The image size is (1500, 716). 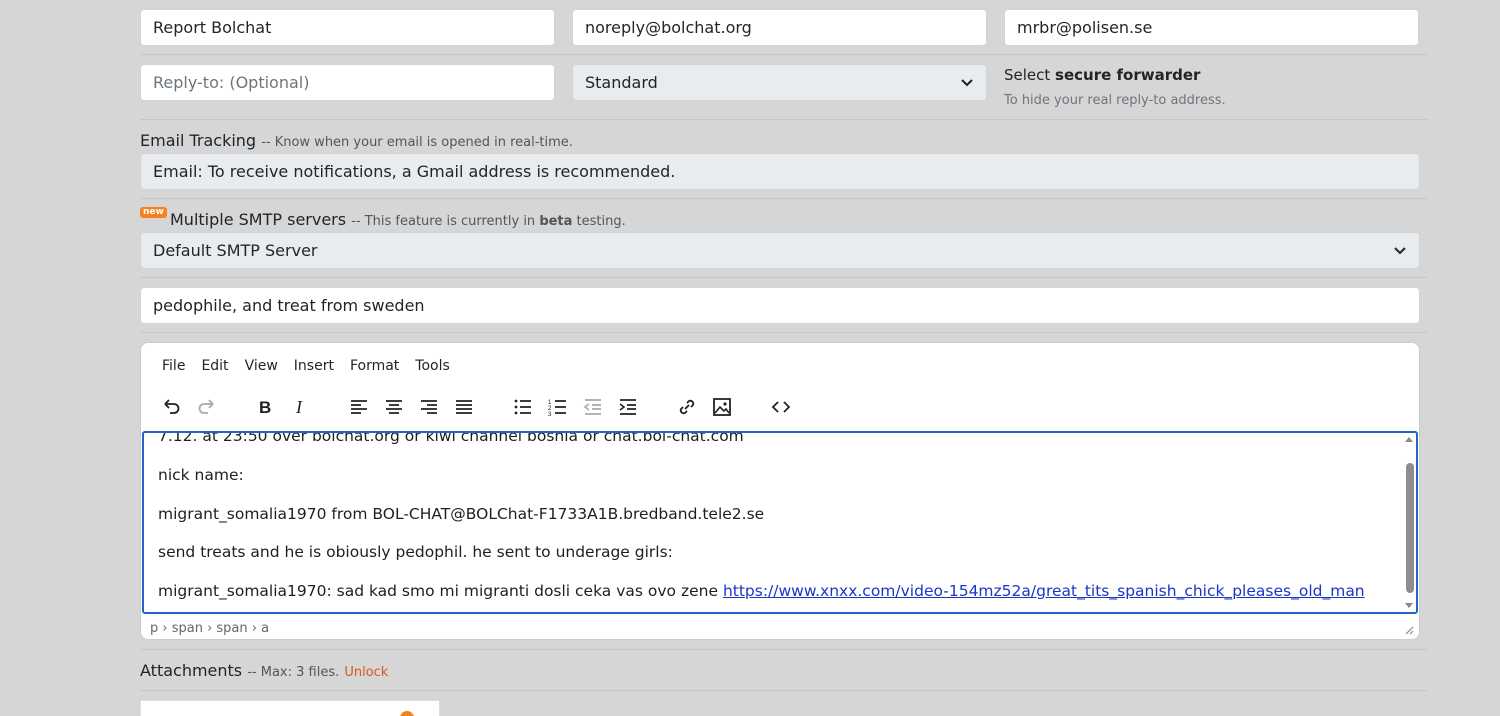 I want to click on attachments-heading: Attachments -- Max: 3 files. Unlock, so click(x=264, y=670).